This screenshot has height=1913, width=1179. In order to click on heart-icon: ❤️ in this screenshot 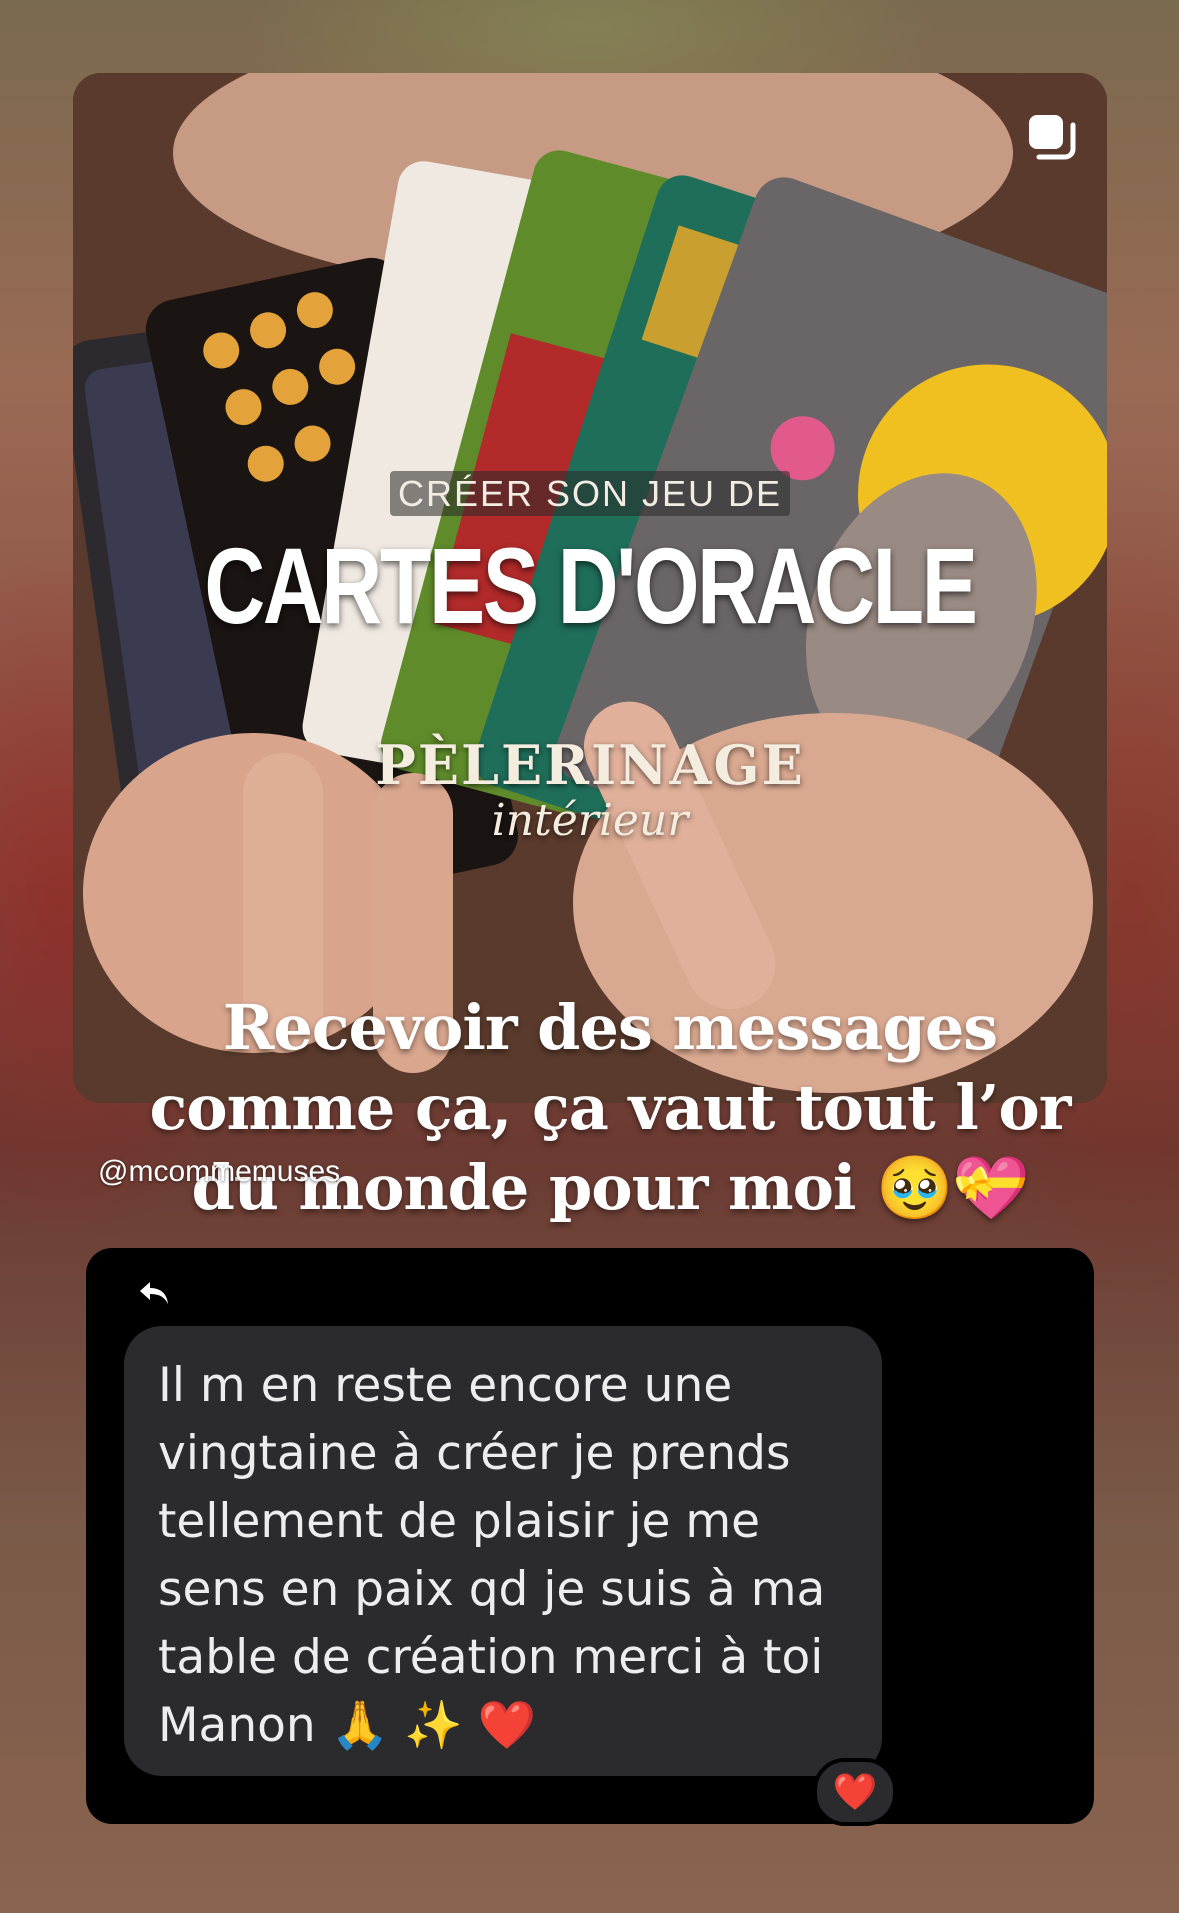, I will do `click(855, 1792)`.